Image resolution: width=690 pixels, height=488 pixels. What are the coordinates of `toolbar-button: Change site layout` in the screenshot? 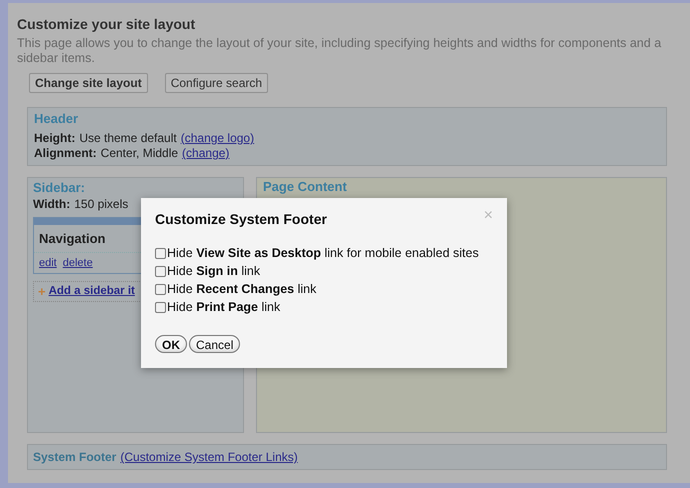 It's located at (88, 83).